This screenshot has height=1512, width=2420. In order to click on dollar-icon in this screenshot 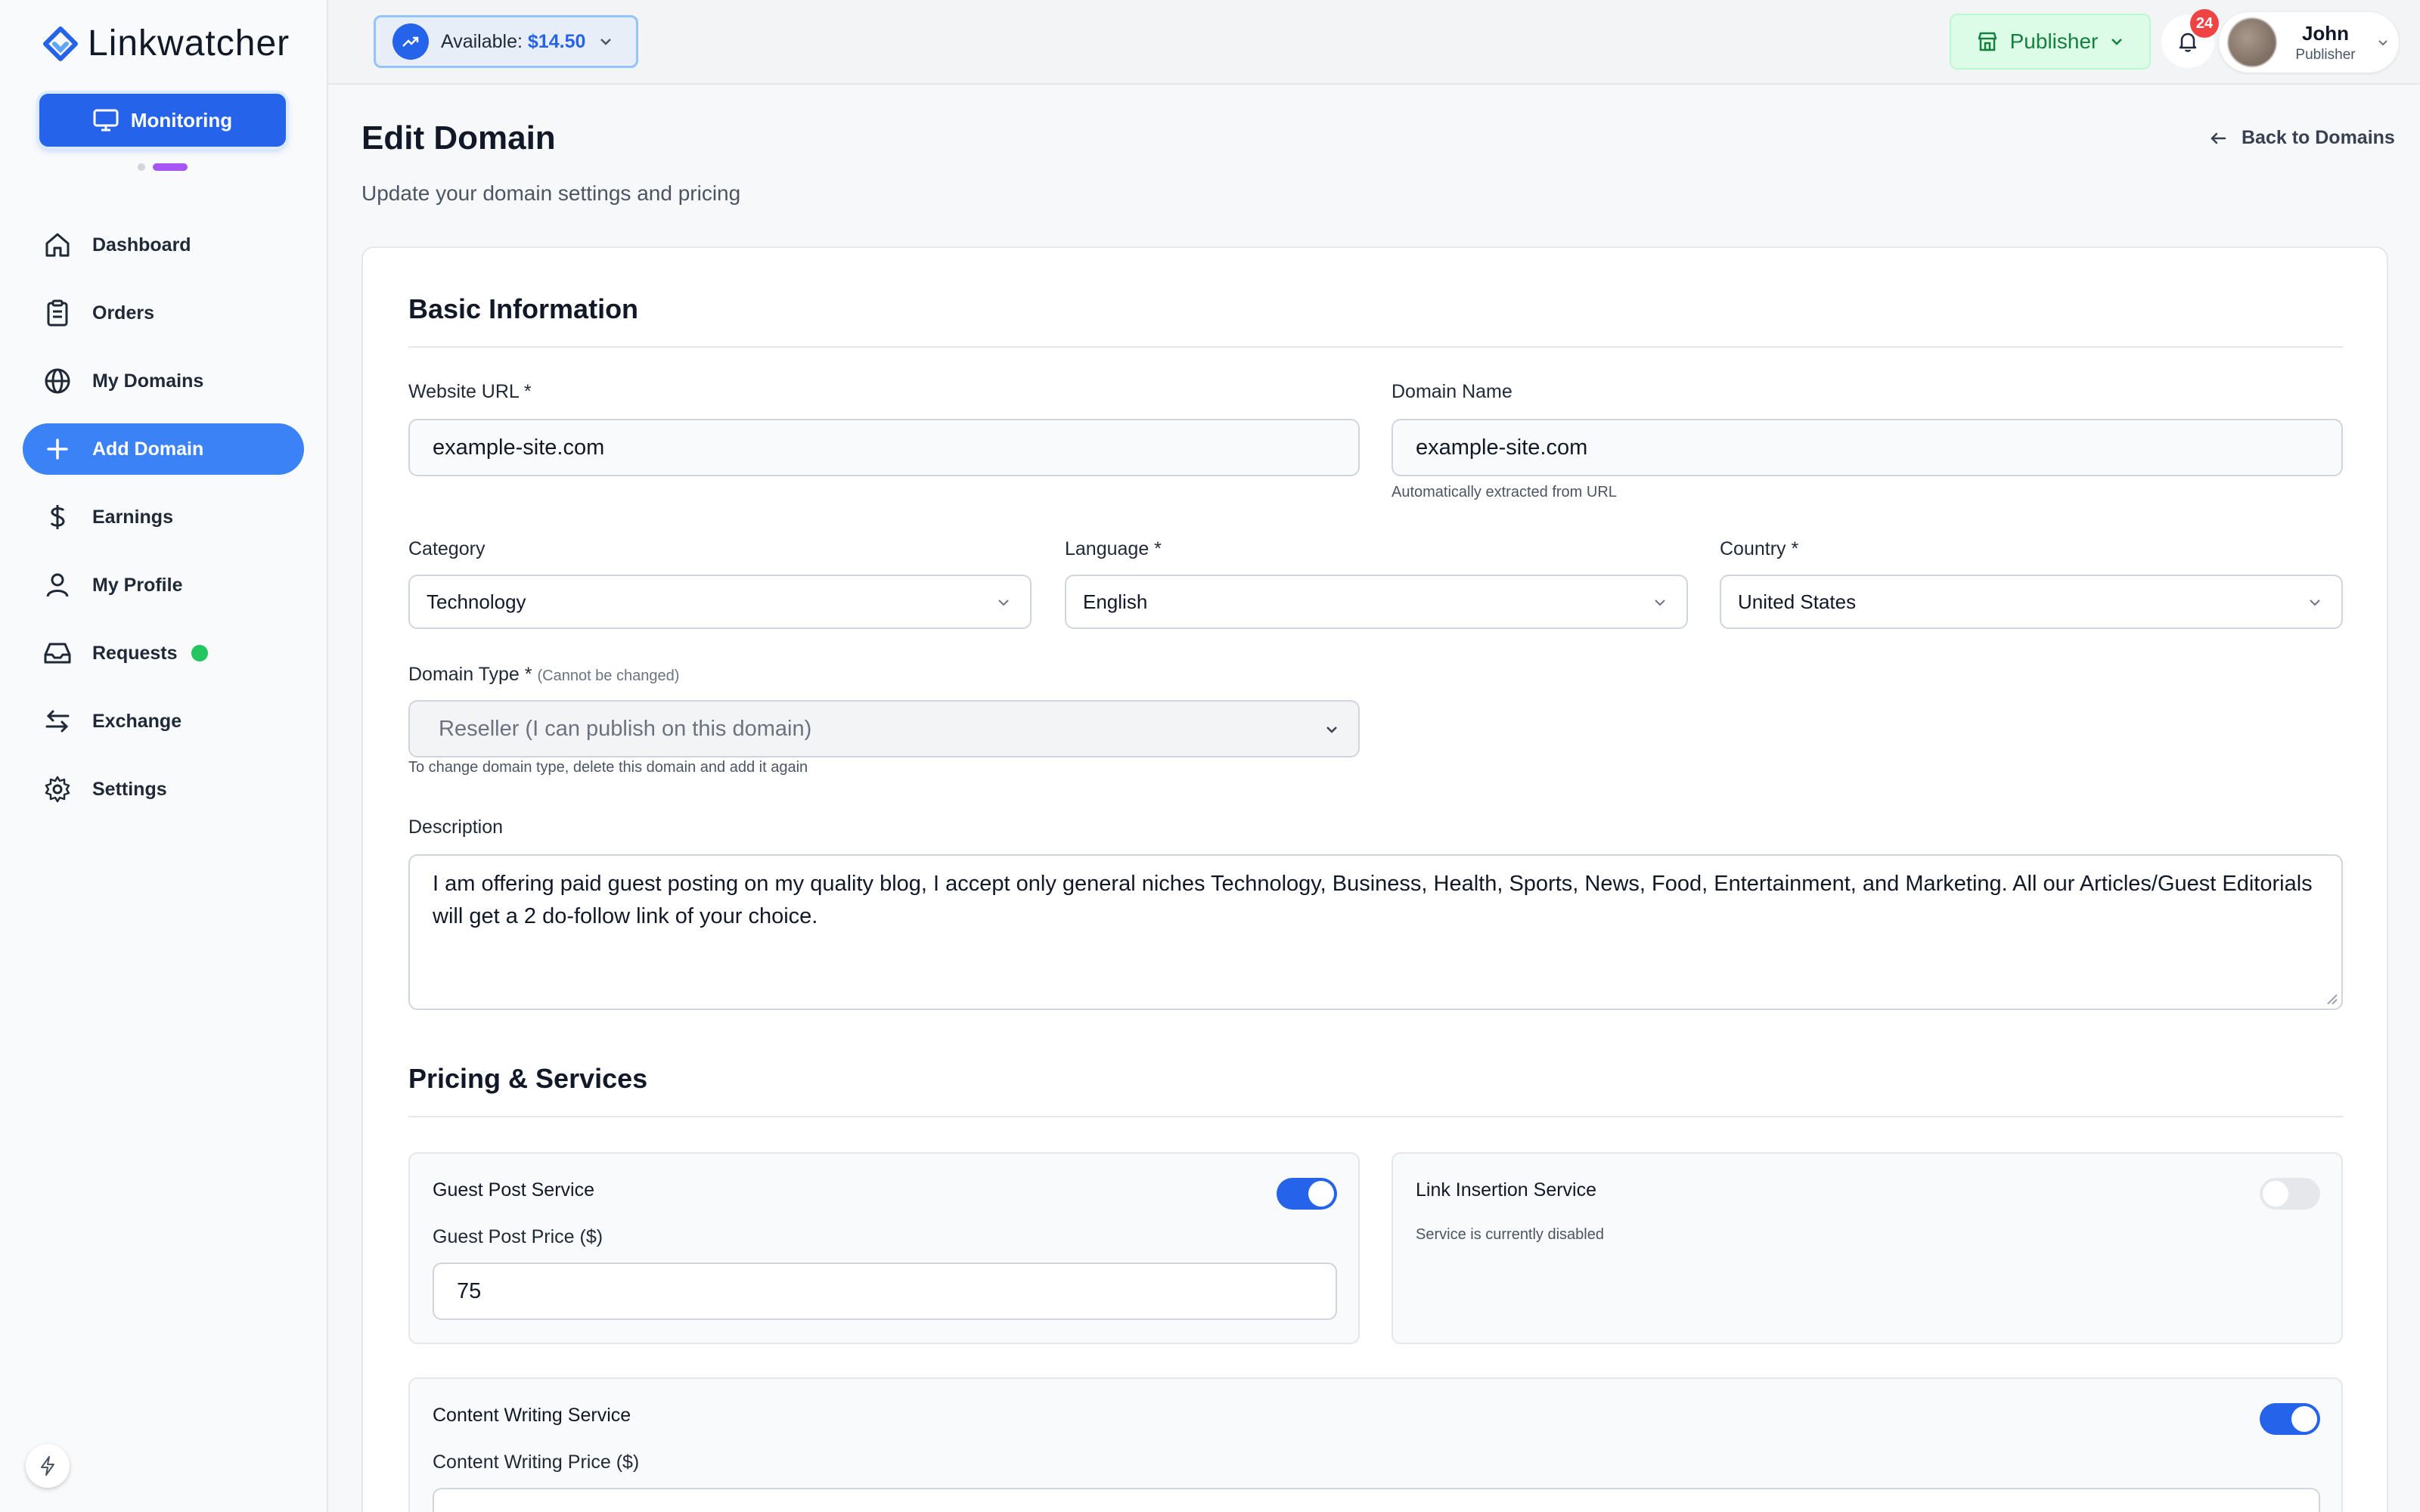, I will do `click(57, 517)`.